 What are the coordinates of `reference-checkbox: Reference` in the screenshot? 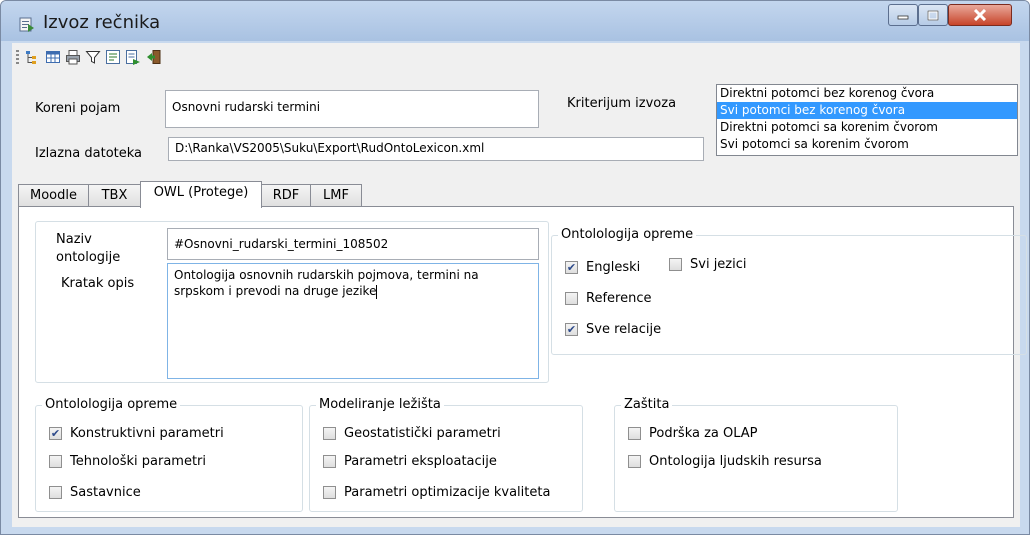 It's located at (608, 298).